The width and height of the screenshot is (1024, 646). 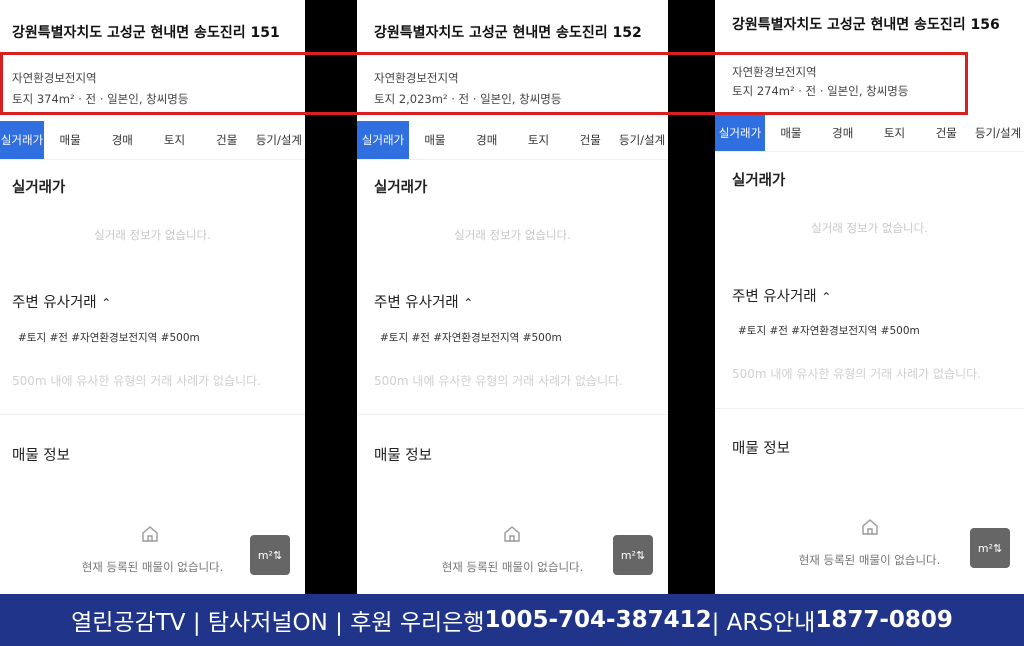 I want to click on address-title: 강원특별자치도 고성군 현내면 송도진리 151, so click(x=146, y=33).